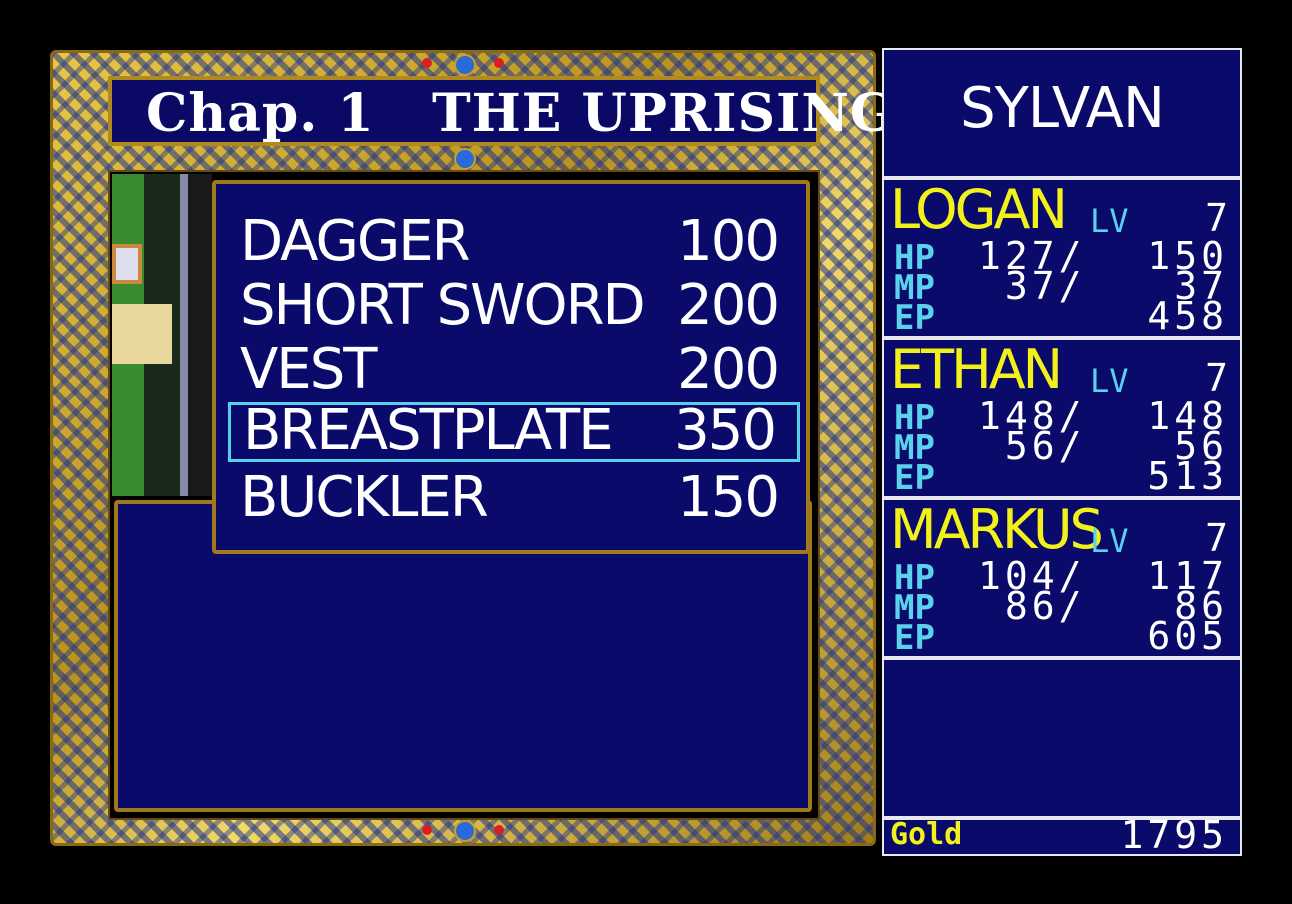 This screenshot has width=1292, height=904. Describe the element at coordinates (1062, 578) in the screenshot. I see `party-member-panel: MARKUS LV 7 HP 104/ 117 MP 86/ 86 EP 605` at that location.